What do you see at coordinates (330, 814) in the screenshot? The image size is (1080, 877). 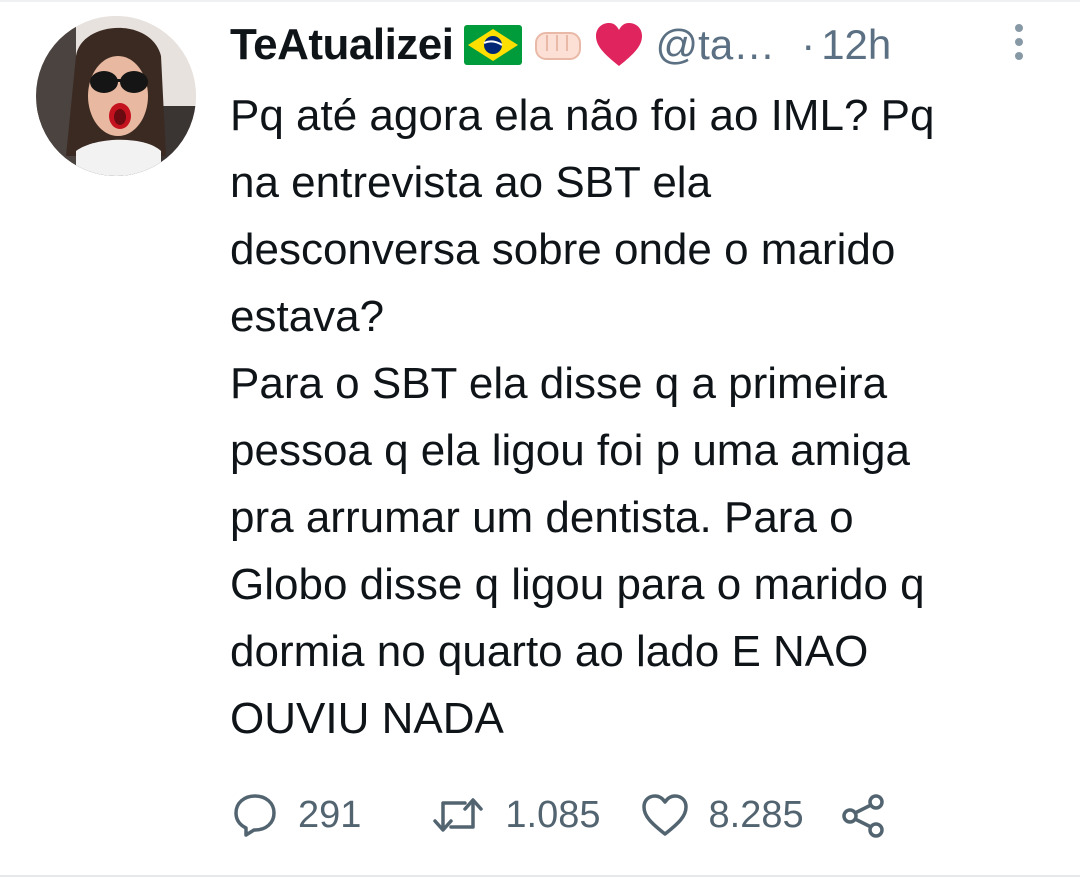 I see `reply-count: 291` at bounding box center [330, 814].